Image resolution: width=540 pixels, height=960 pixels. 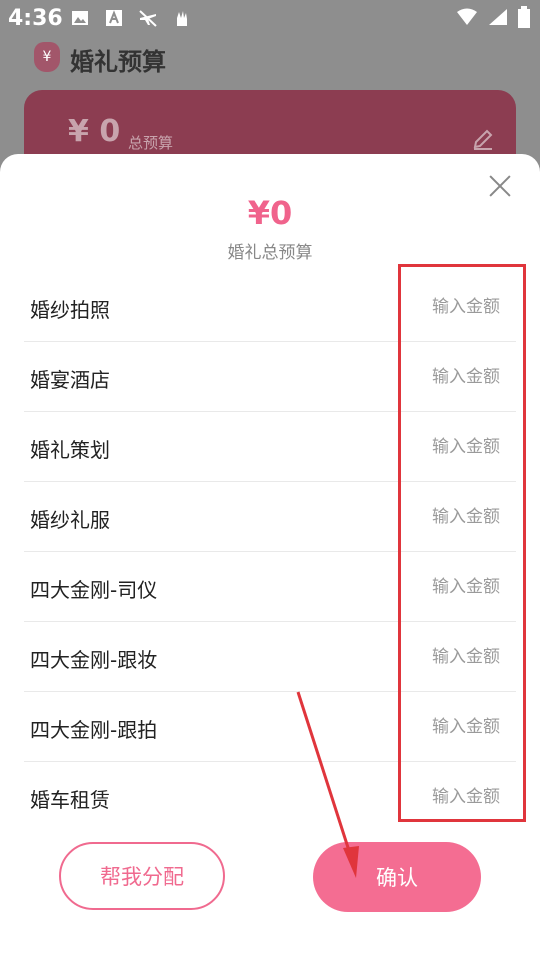 What do you see at coordinates (47, 57) in the screenshot?
I see `money-bag-icon: ¥` at bounding box center [47, 57].